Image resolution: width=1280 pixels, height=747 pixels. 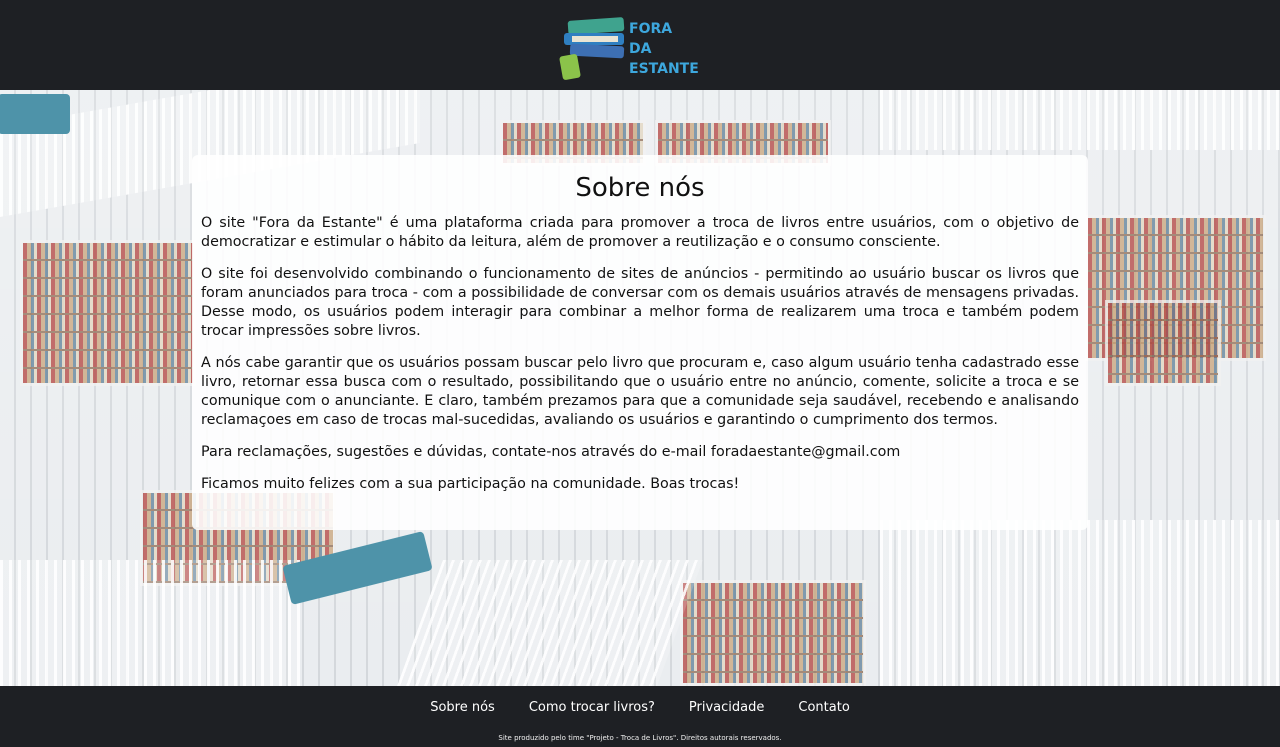 I want to click on logo-line-2: DA ESTANTE, so click(x=664, y=59).